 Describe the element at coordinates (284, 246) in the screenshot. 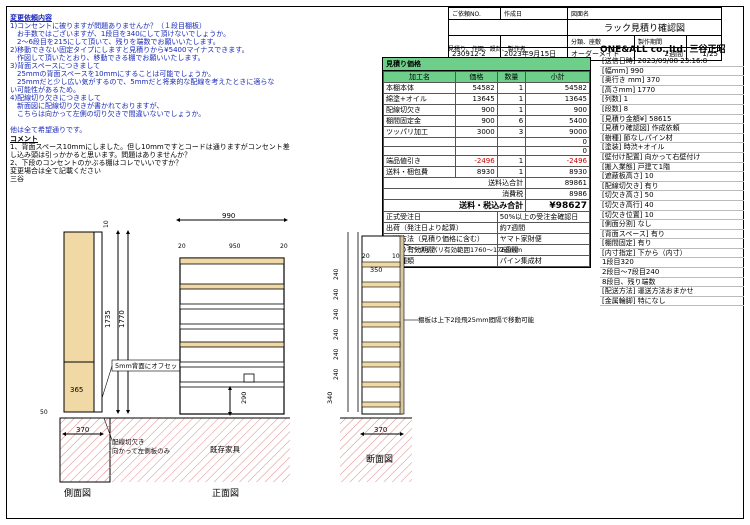

I see `front-dim-right: 20` at that location.